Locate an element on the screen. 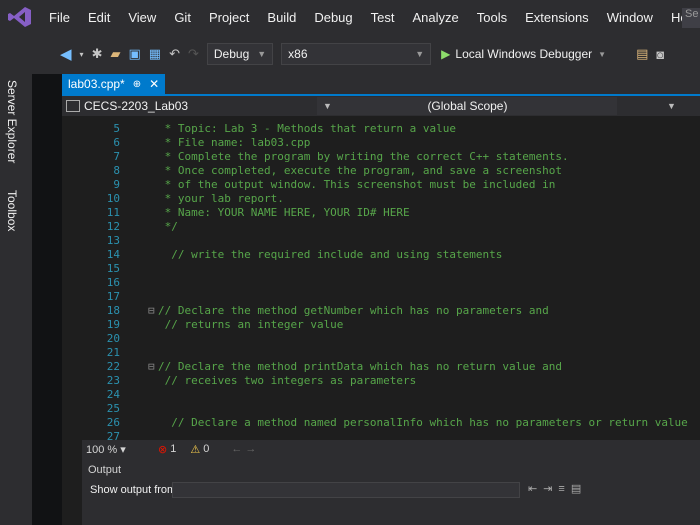 The width and height of the screenshot is (700, 525). menu-analyze: Analyze is located at coordinates (435, 17).